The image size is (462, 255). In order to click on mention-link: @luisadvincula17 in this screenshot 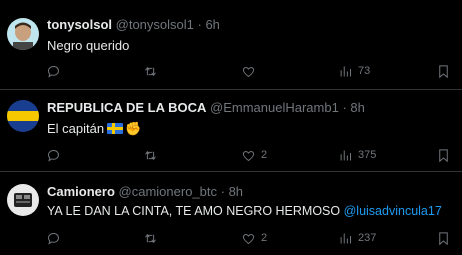, I will do `click(393, 211)`.